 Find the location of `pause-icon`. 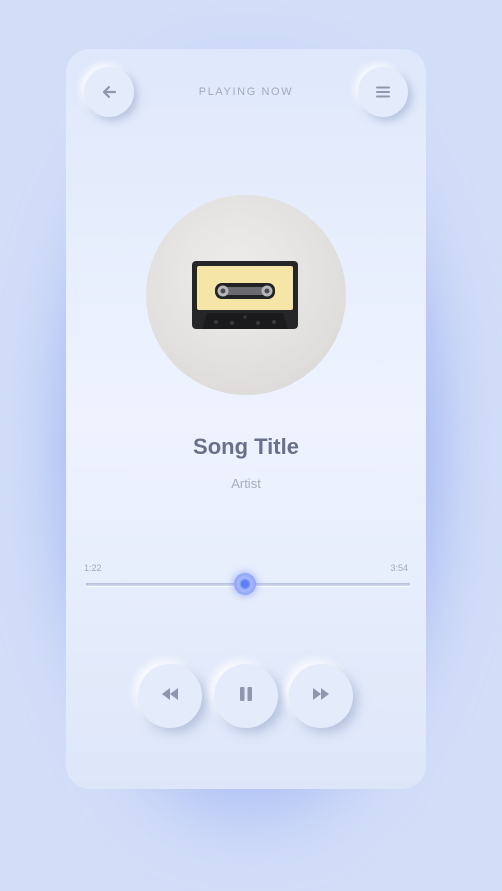

pause-icon is located at coordinates (246, 696).